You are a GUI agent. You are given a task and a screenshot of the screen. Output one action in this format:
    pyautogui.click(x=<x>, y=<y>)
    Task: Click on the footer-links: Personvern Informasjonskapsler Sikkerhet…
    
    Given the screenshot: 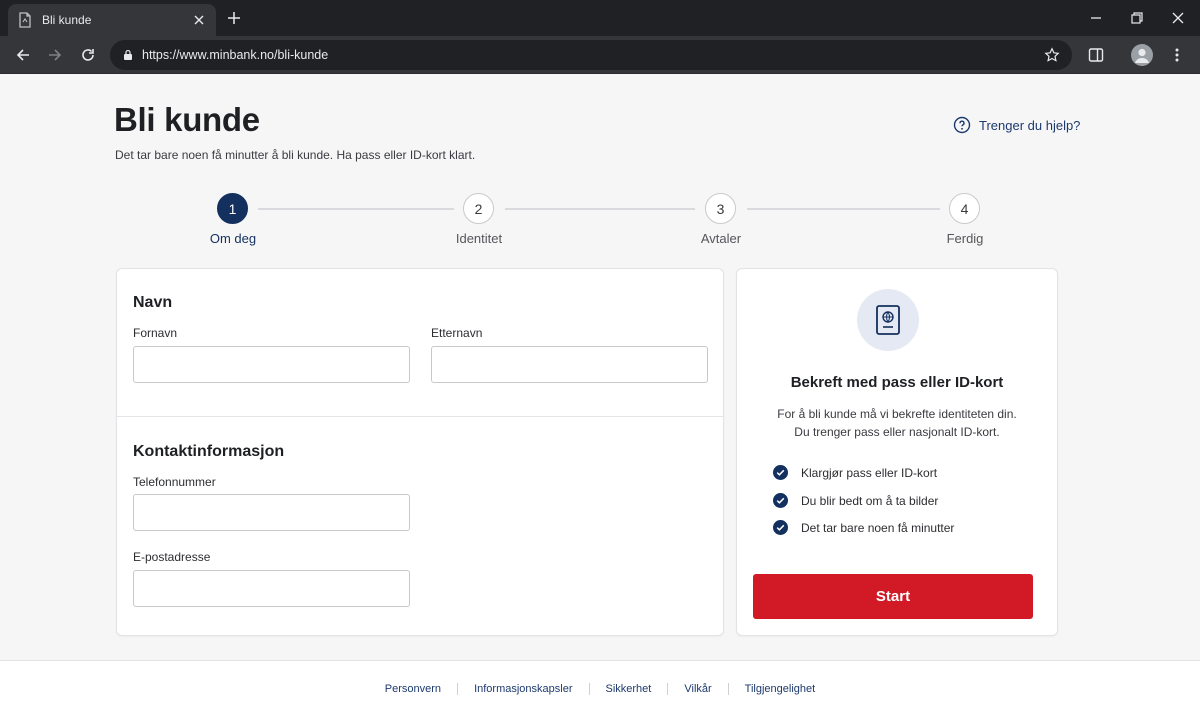 What is the action you would take?
    pyautogui.click(x=600, y=689)
    